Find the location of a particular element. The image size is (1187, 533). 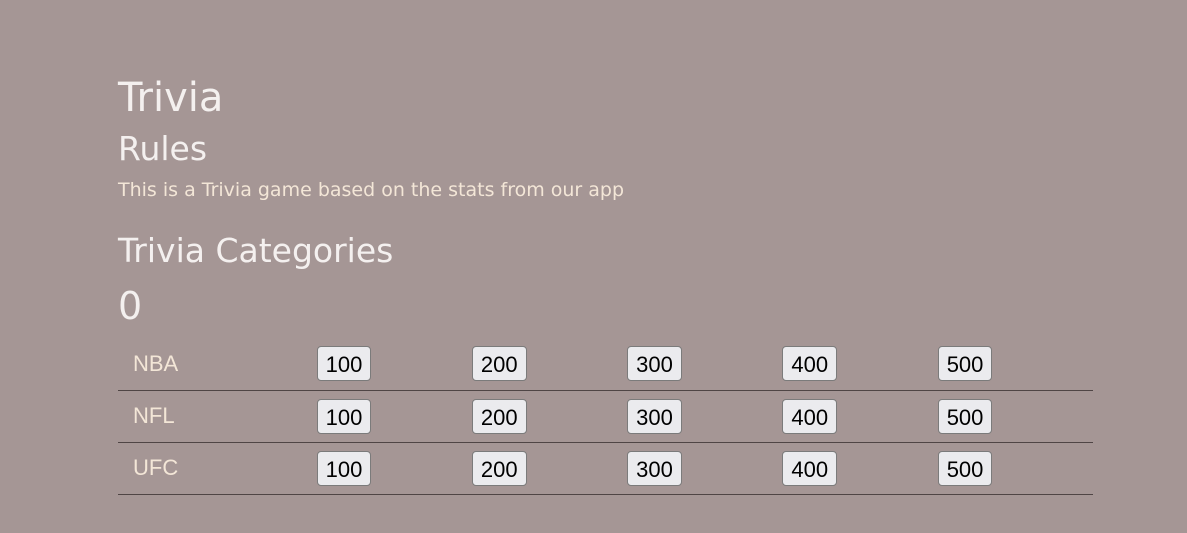

categories-heading: Trivia Categories is located at coordinates (256, 250).